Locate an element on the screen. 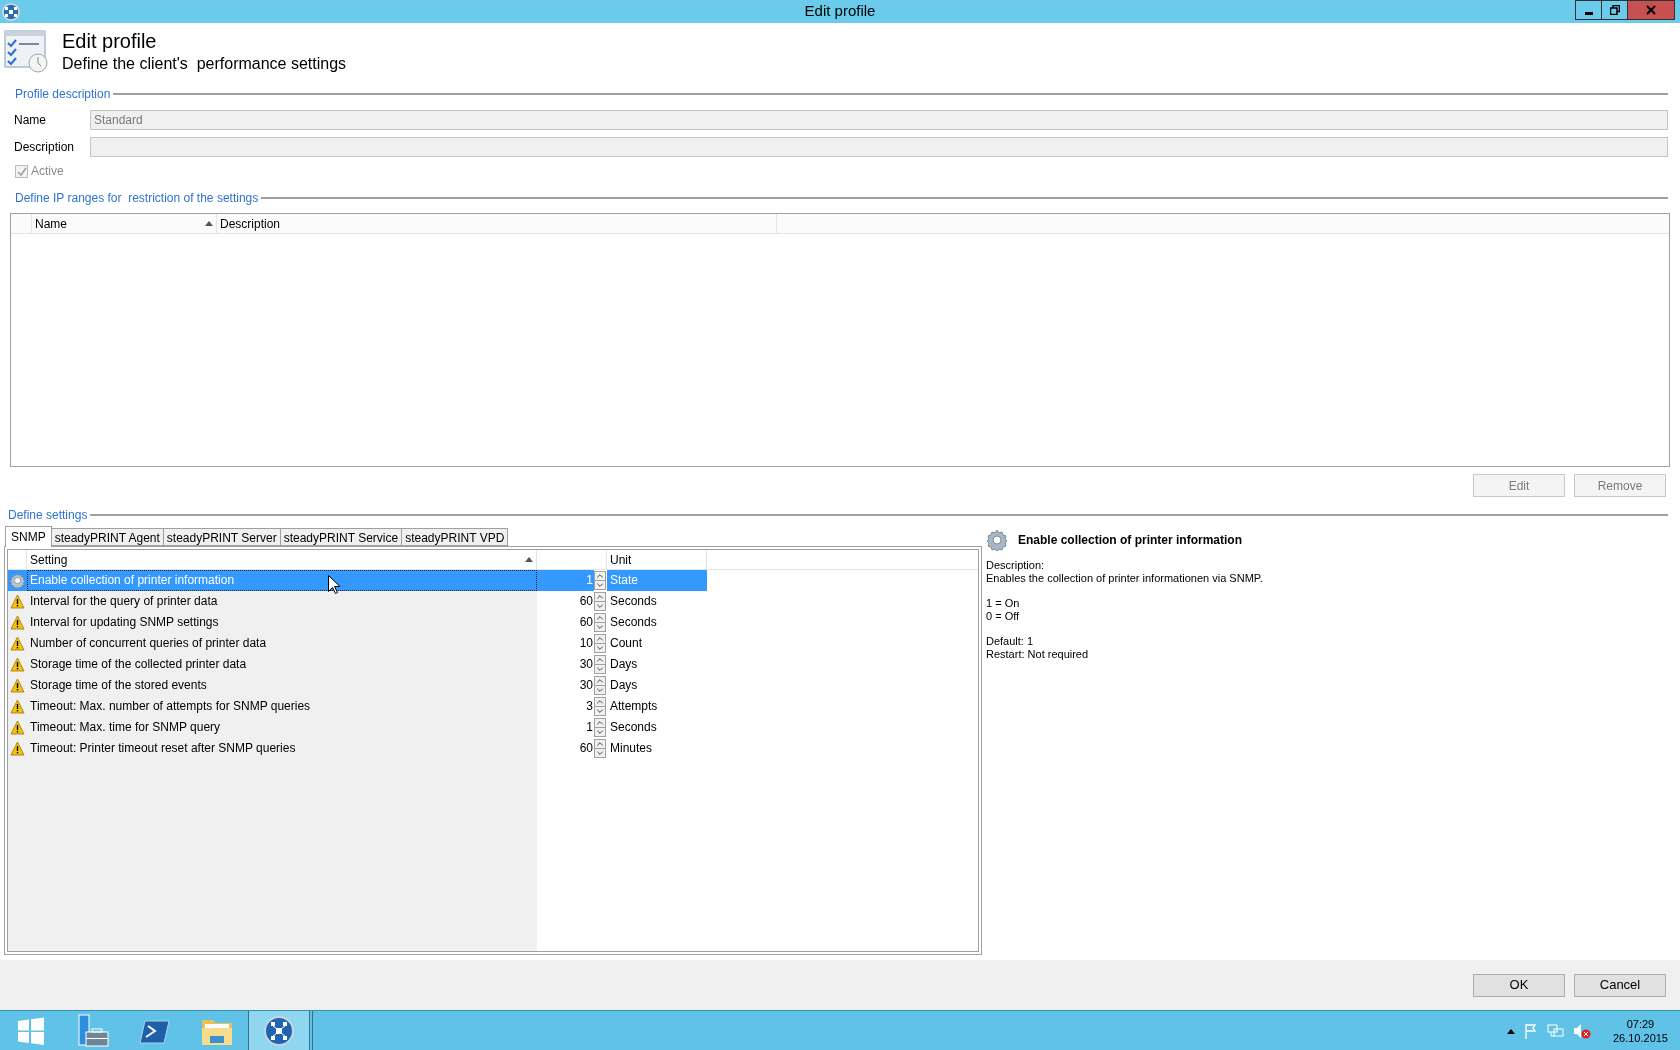 This screenshot has height=1050, width=1680. field-label: Name is located at coordinates (30, 120).